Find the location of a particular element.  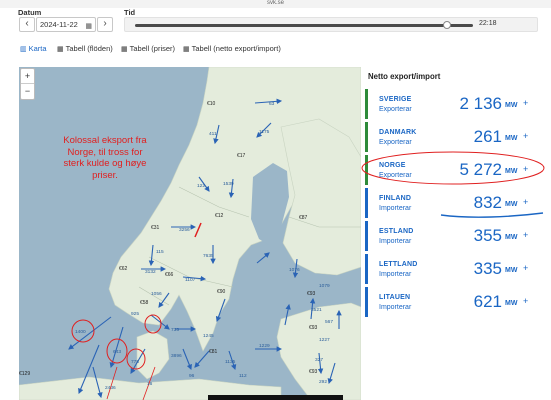

tab-label: Tabell (priser) is located at coordinates (152, 48).